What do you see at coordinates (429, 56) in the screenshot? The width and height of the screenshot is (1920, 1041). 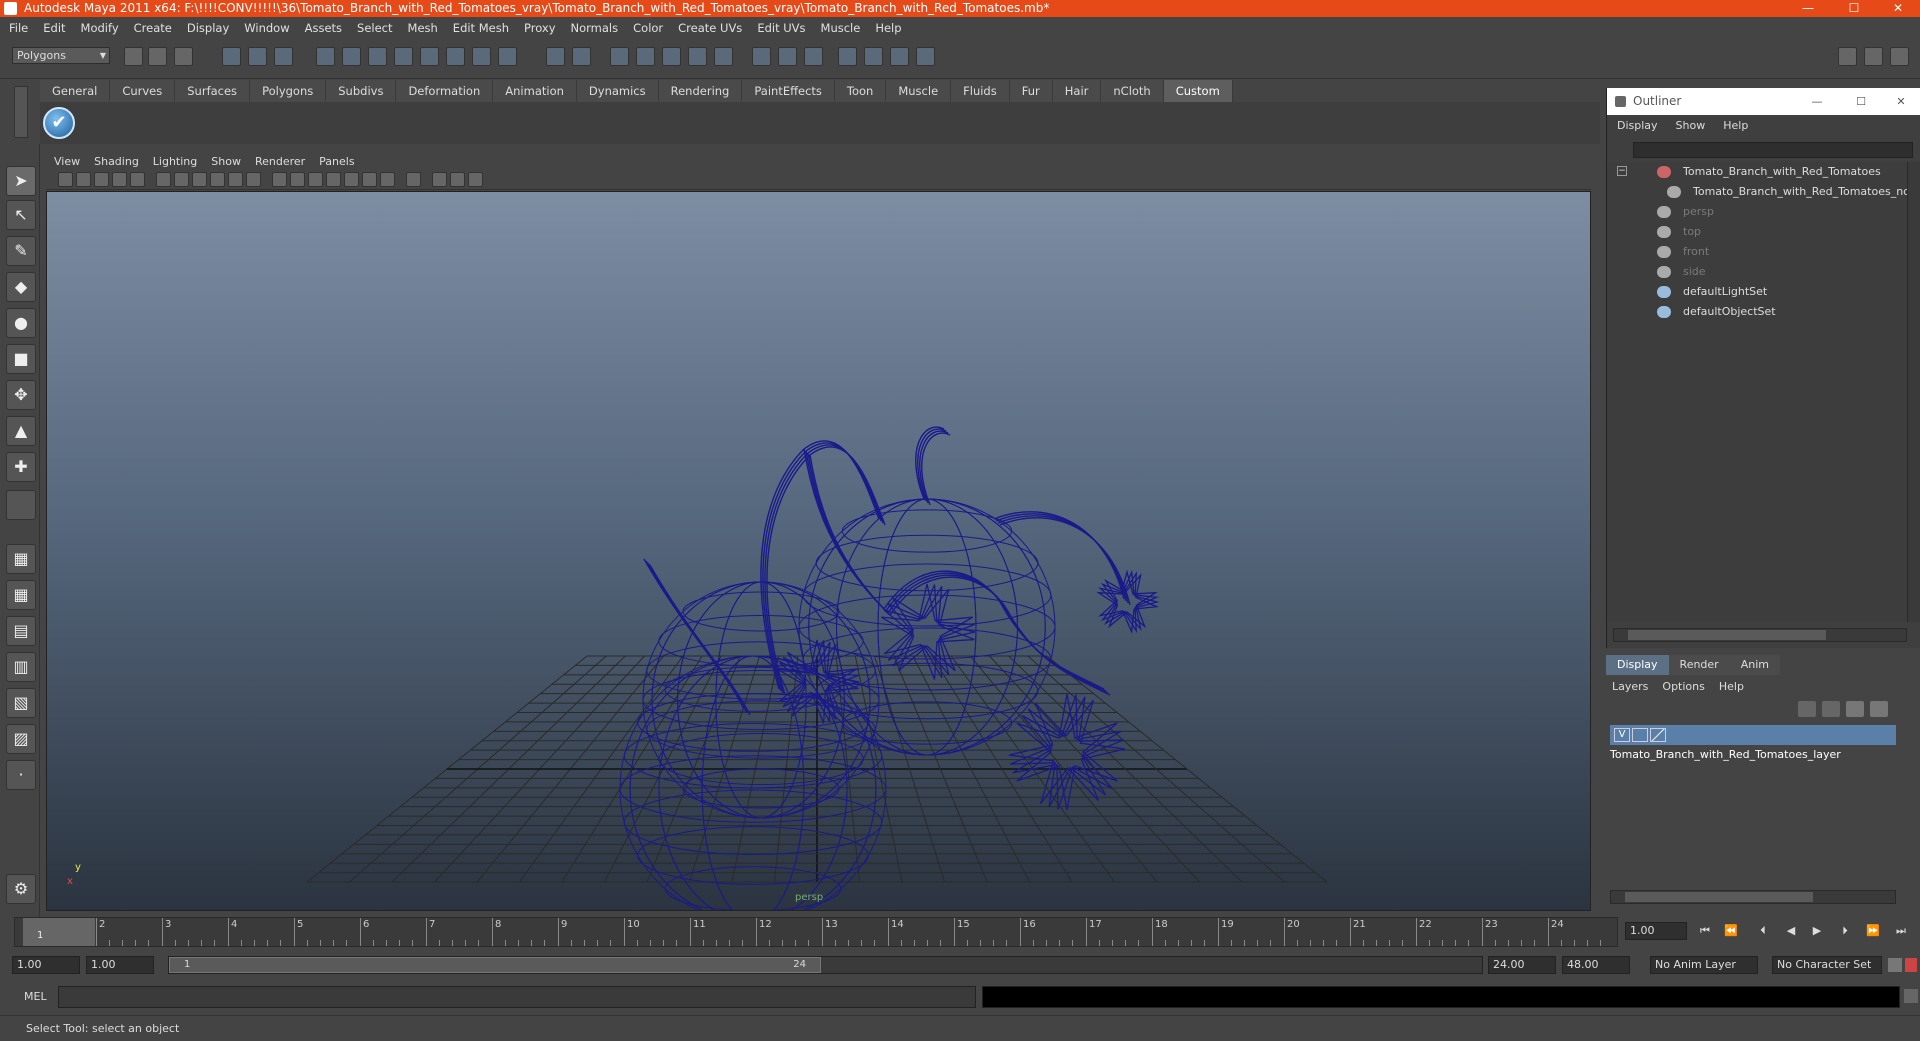 I see `make-live-icon` at bounding box center [429, 56].